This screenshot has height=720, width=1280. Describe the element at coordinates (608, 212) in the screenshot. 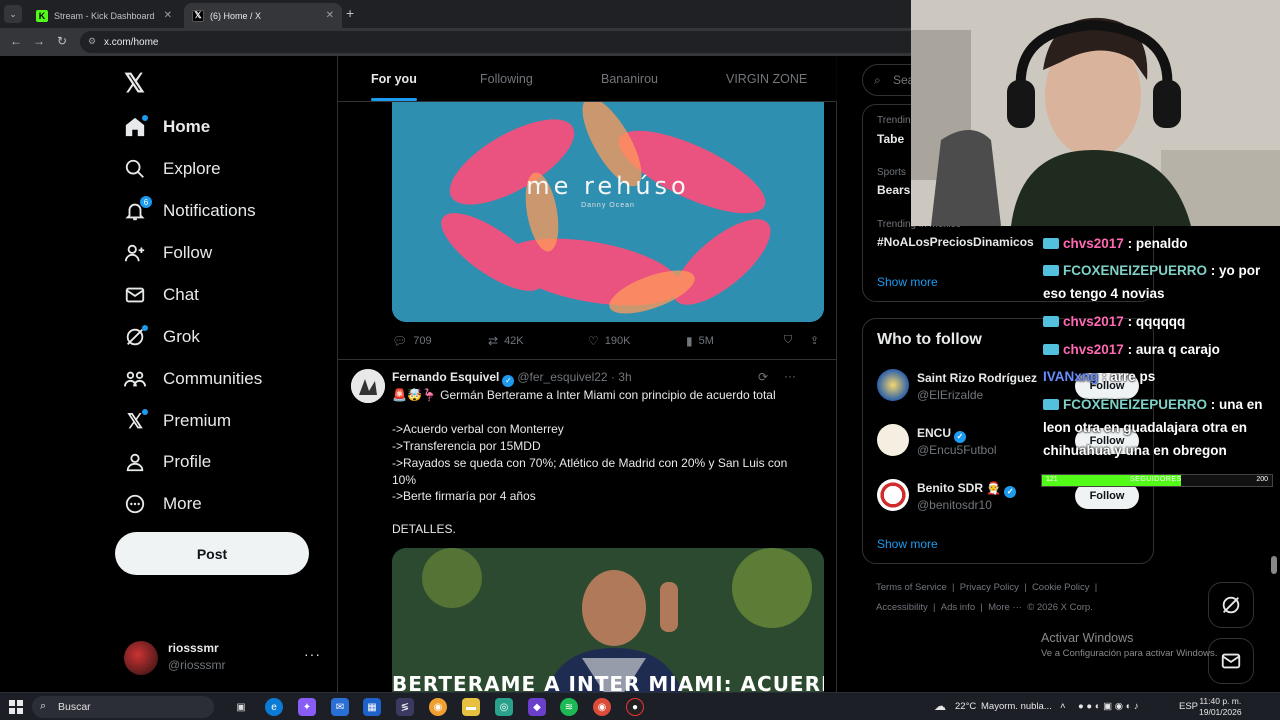

I see `tweet-media-image: me rehúso Danny Ocean` at that location.